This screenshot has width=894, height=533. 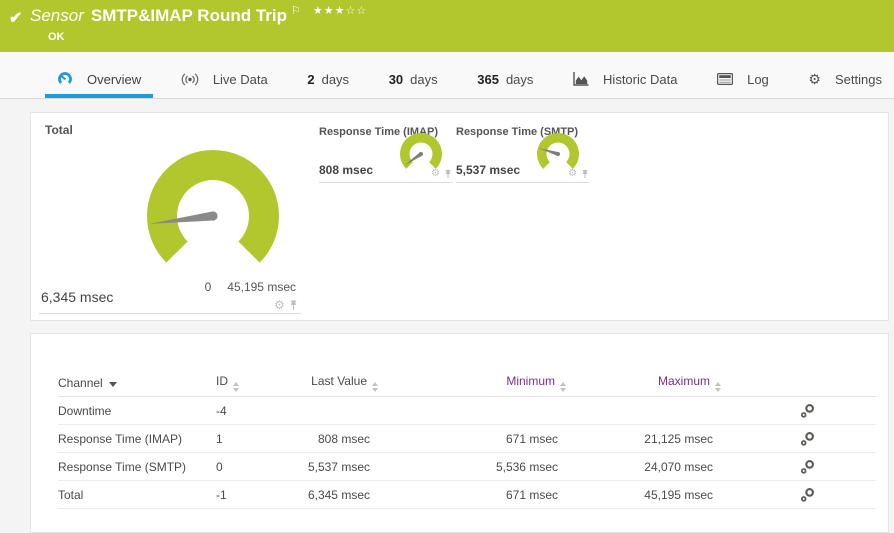 I want to click on channel-name: Response Time (SMTP), so click(x=137, y=466).